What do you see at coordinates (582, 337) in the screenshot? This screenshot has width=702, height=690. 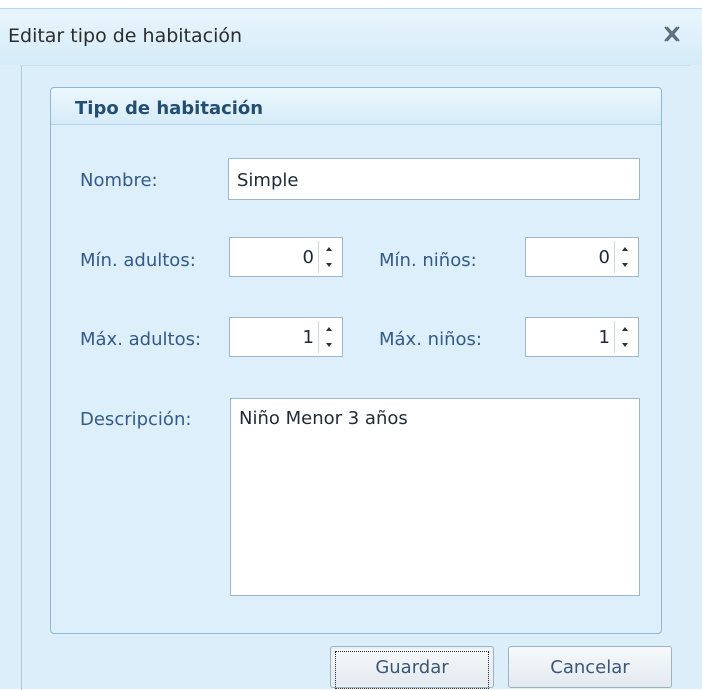 I see `max-ninos-stepper: 1` at bounding box center [582, 337].